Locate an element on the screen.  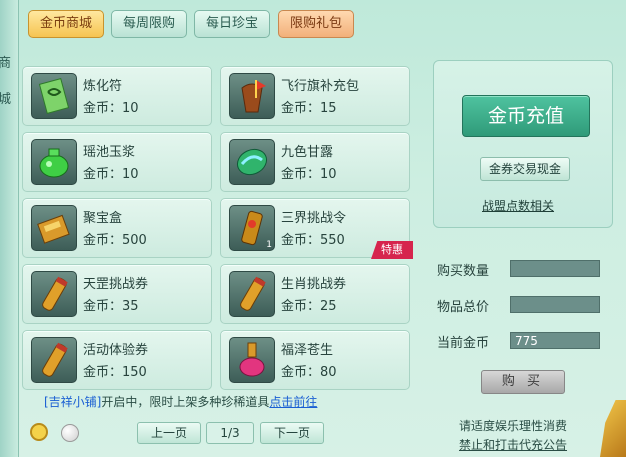
item-card: 1 三界挑战令 金币：550 特惠 is located at coordinates (316, 228).